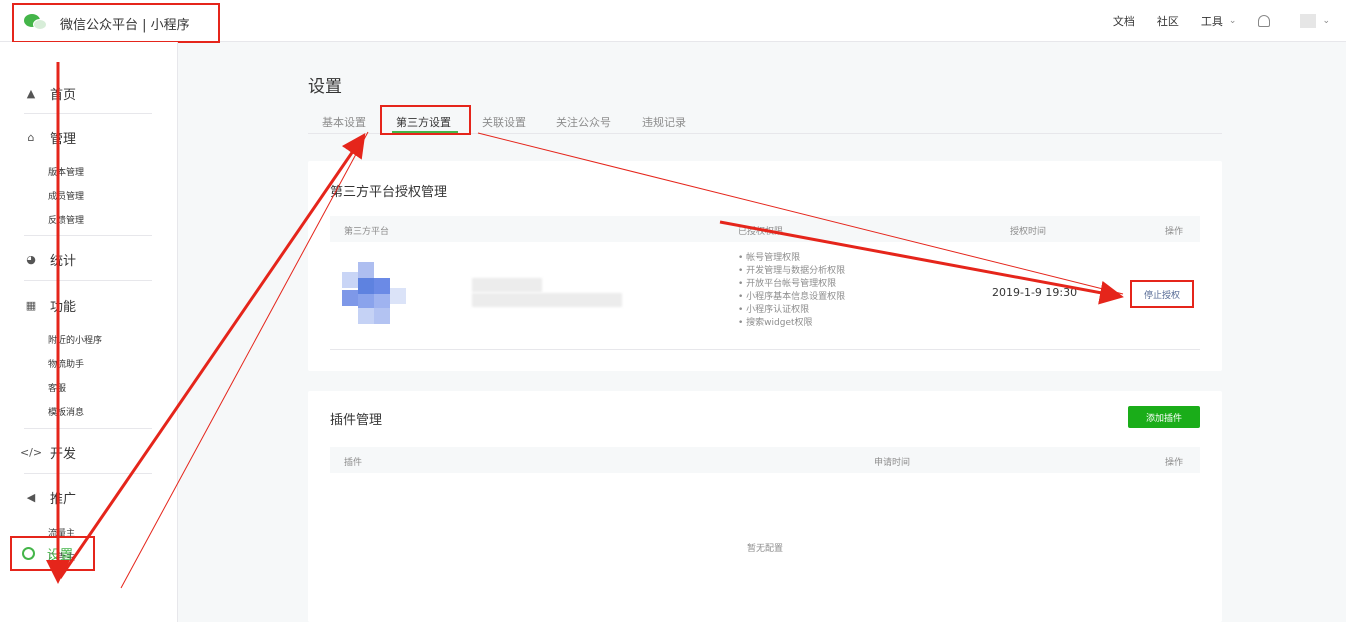  What do you see at coordinates (63, 261) in the screenshot?
I see `sidebar-item-label: 统计` at bounding box center [63, 261].